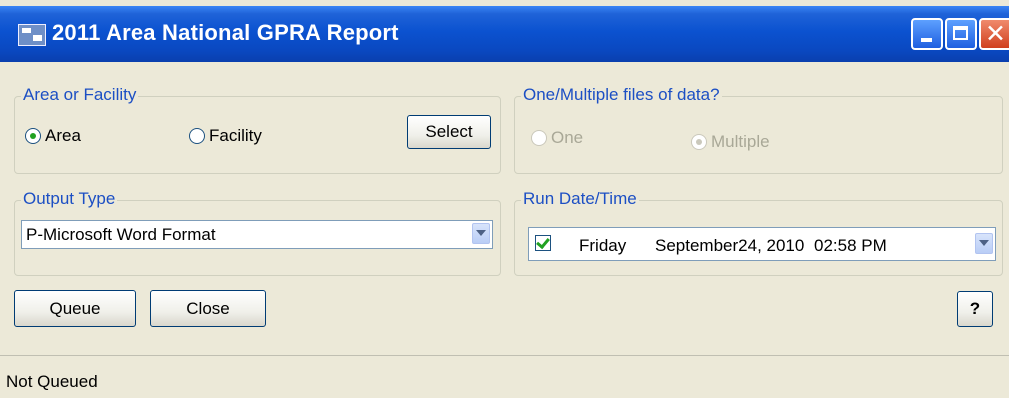 This screenshot has height=398, width=1009. Describe the element at coordinates (225, 32) in the screenshot. I see `window-title: 2011 Area National GPRA Report` at that location.